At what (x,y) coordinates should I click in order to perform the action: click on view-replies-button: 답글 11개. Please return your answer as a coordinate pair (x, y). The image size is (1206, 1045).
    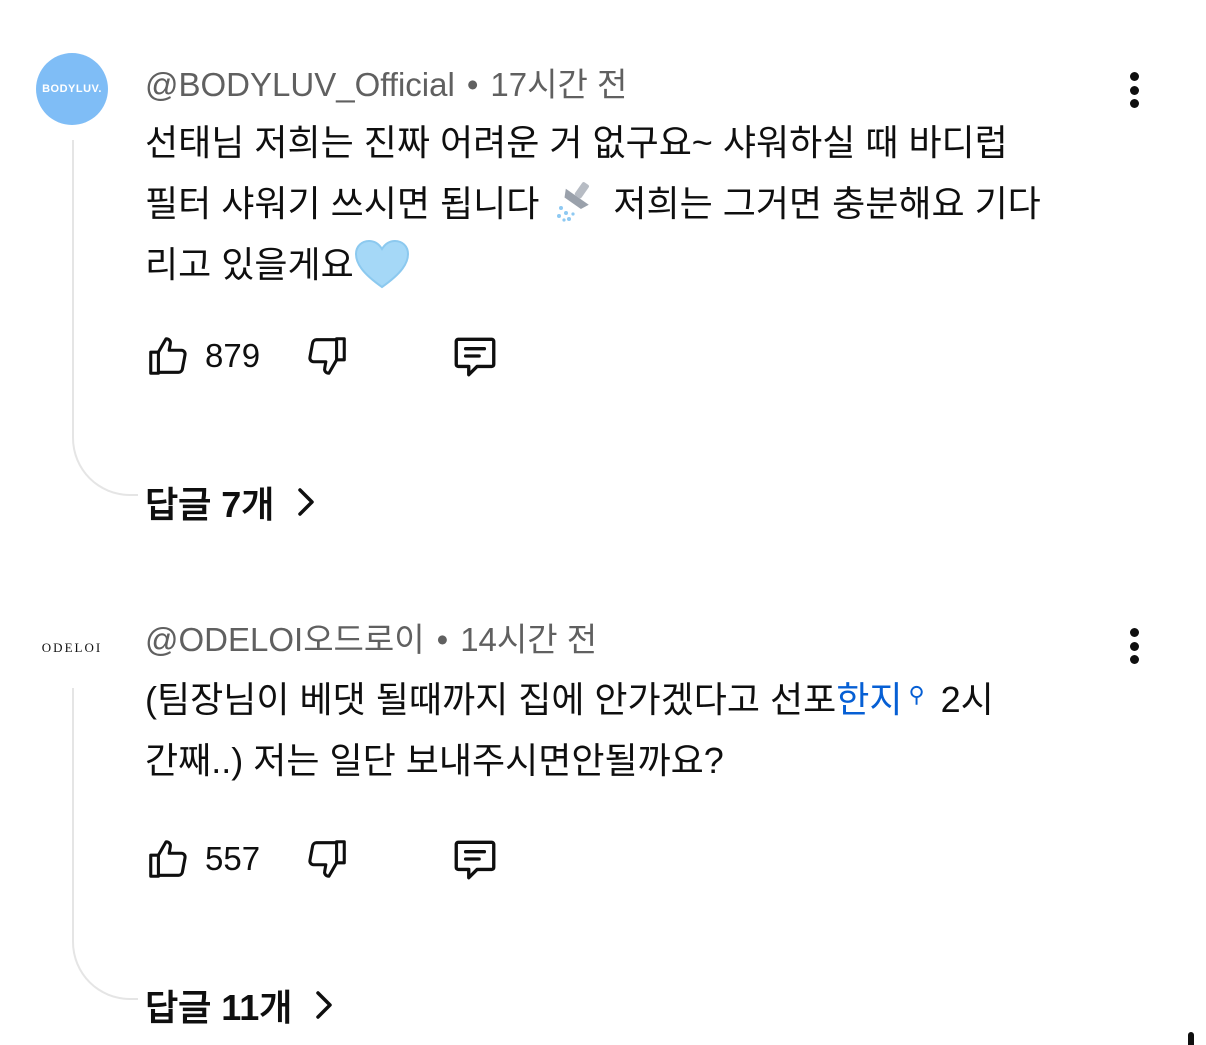
    Looking at the image, I should click on (239, 1005).